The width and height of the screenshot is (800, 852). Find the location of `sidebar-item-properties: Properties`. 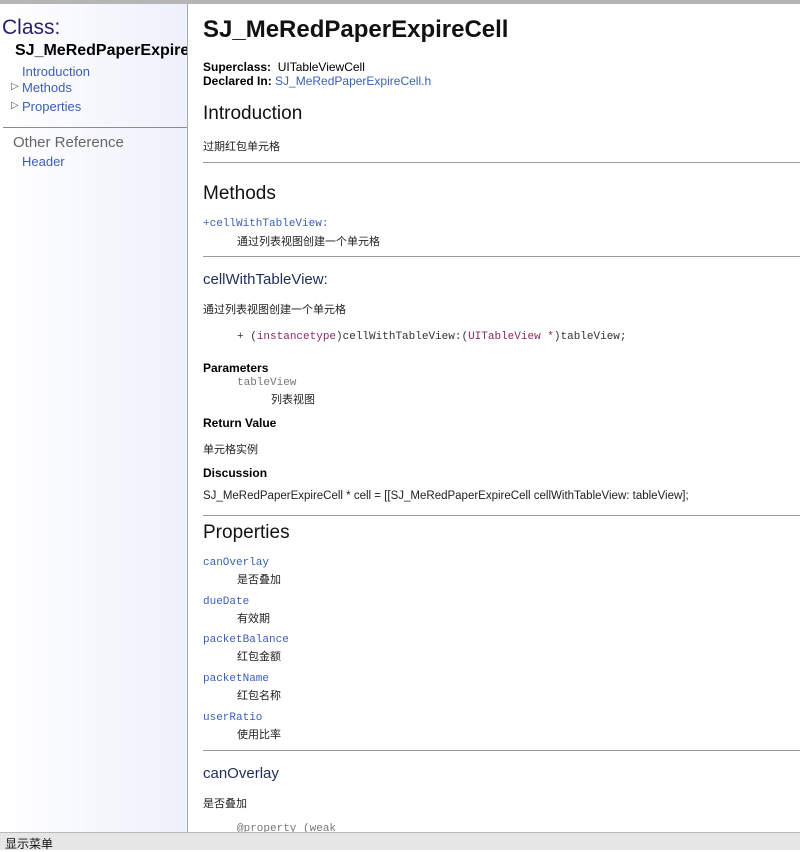

sidebar-item-properties: Properties is located at coordinates (51, 106).